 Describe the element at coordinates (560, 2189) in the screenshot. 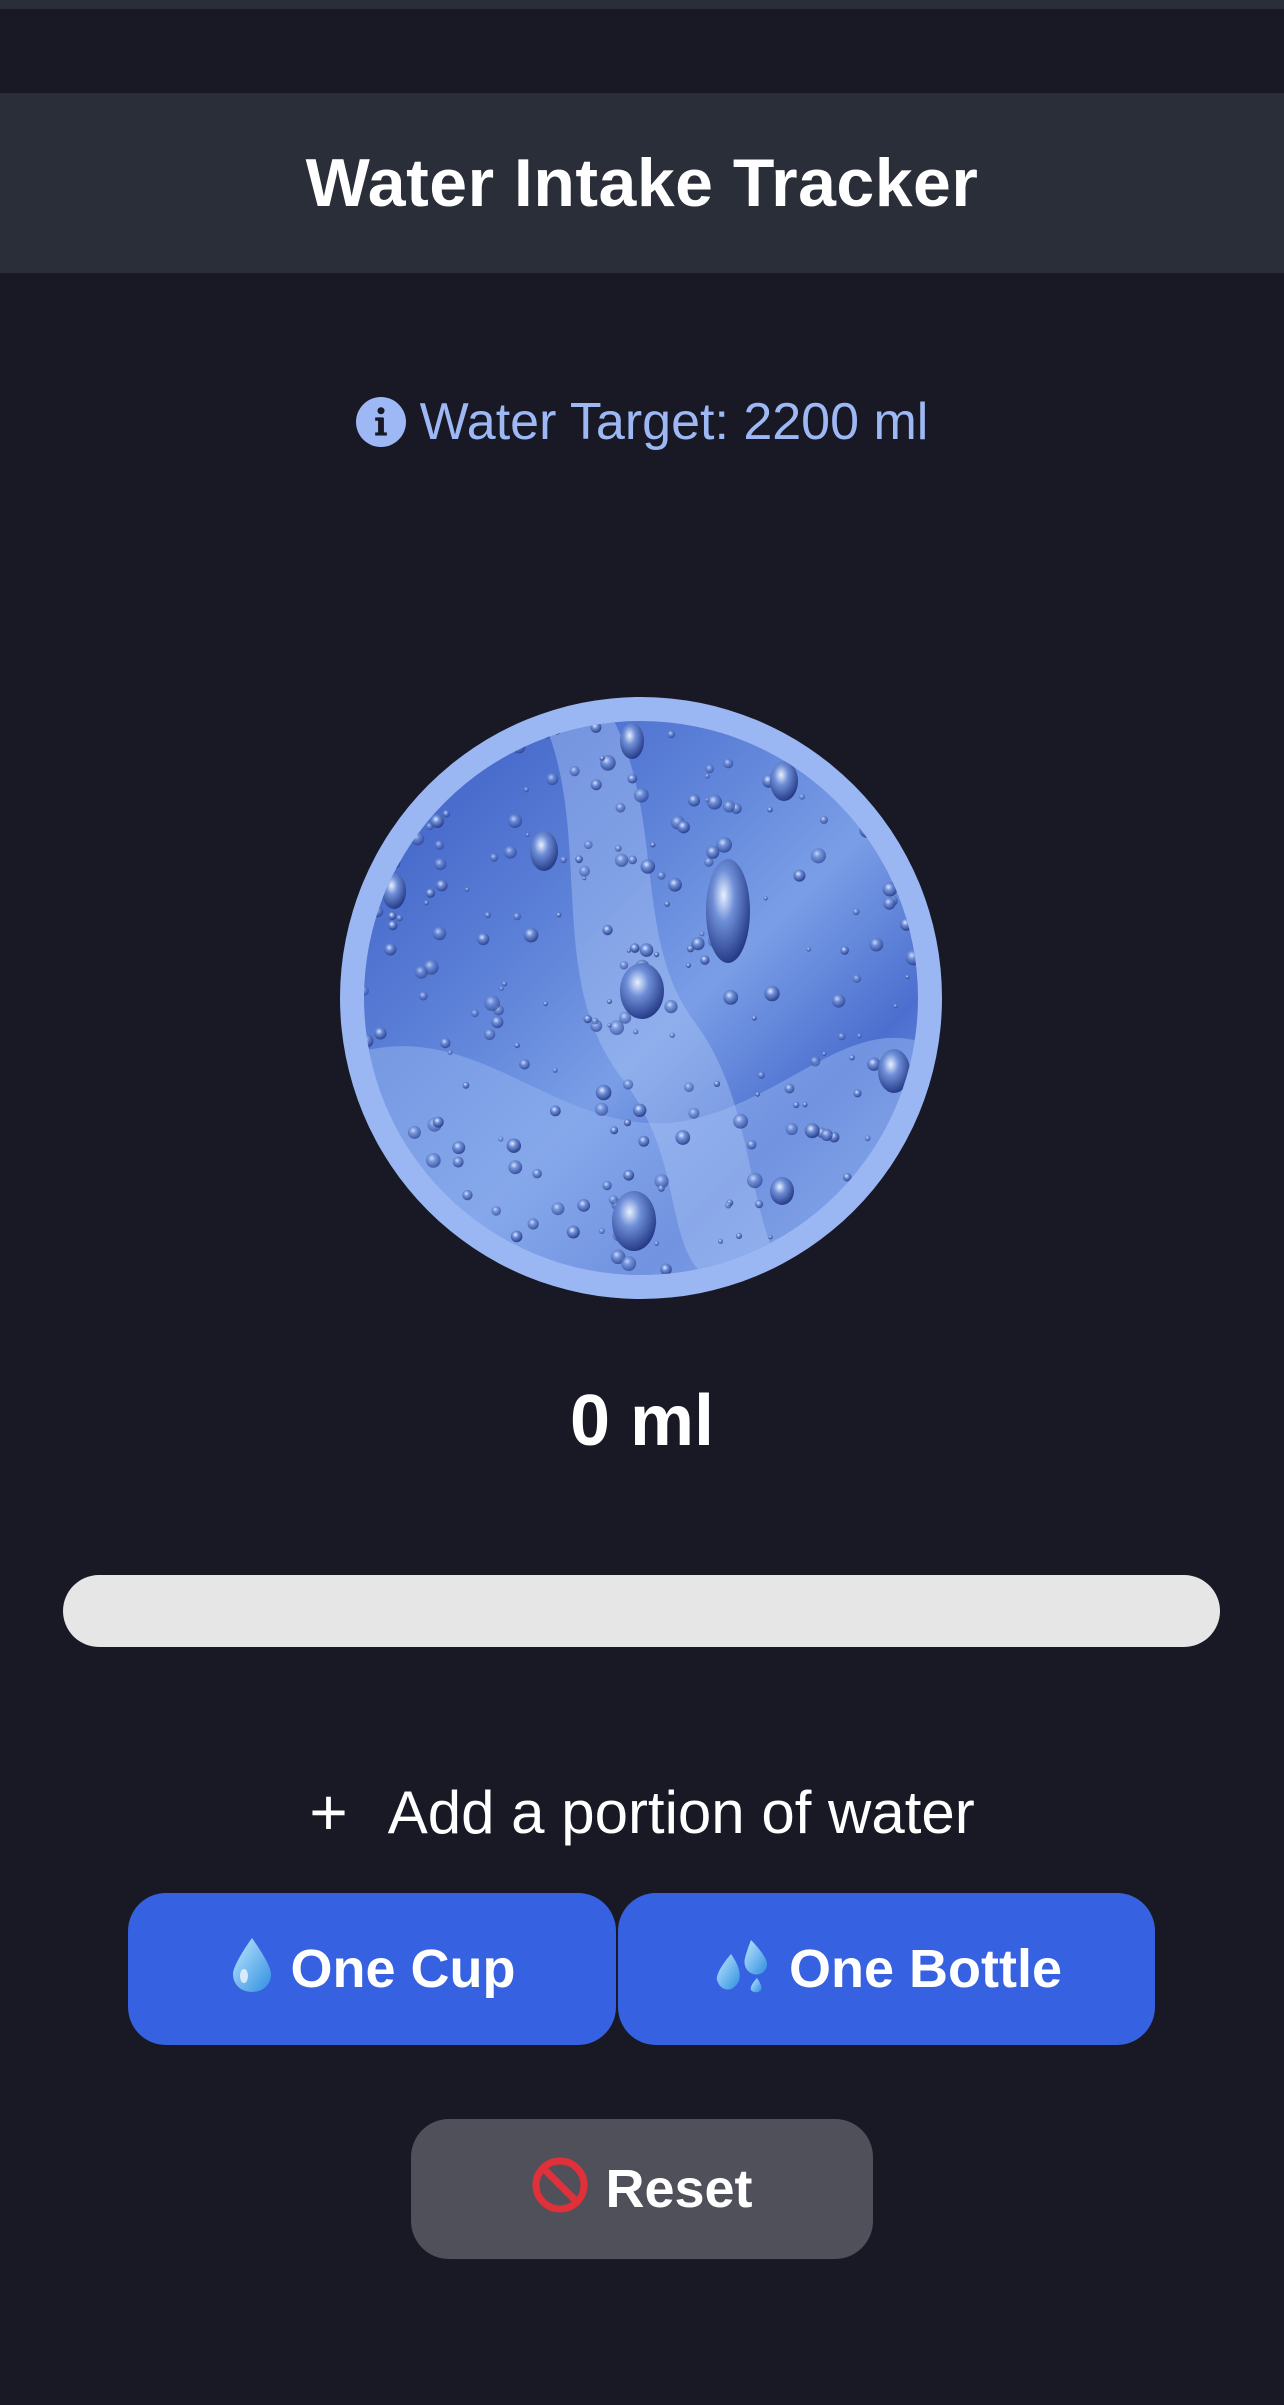

I see `prohibited-icon` at that location.